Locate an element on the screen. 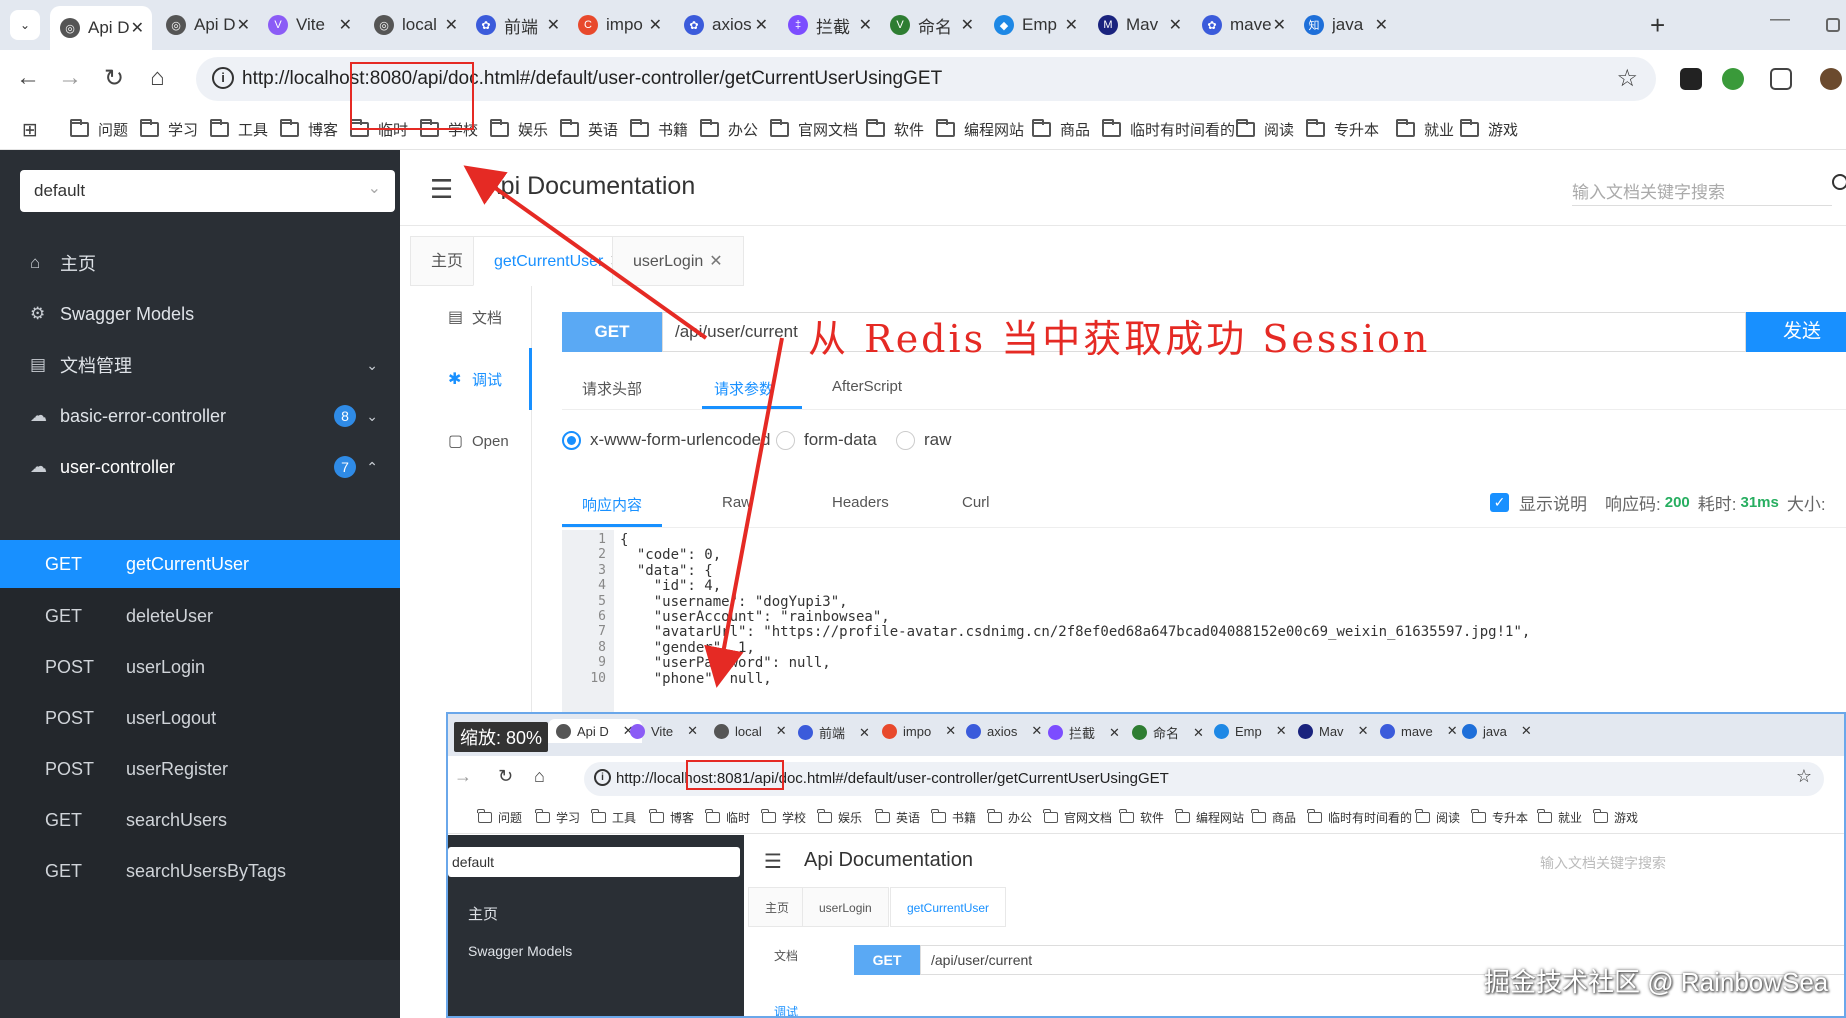 This screenshot has width=1846, height=1018. annotation-arrows is located at coordinates (623, 426).